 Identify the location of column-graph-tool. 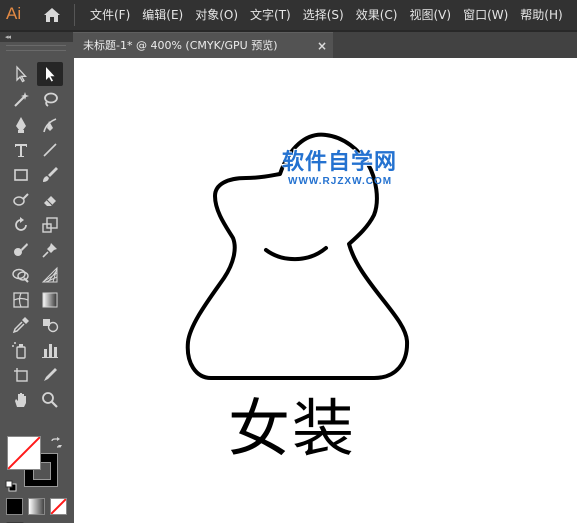
(50, 350).